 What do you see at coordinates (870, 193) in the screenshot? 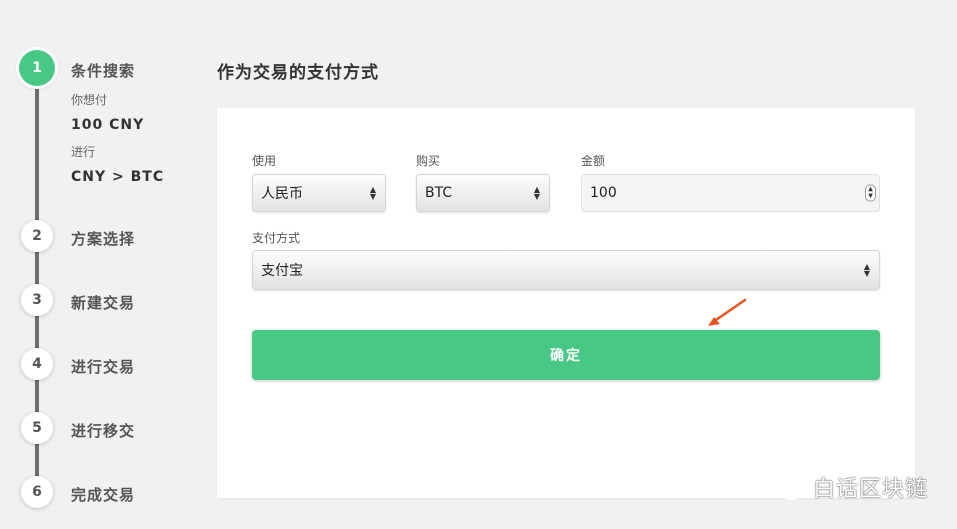
I see `number-spinner-icon: ▲ ▼` at bounding box center [870, 193].